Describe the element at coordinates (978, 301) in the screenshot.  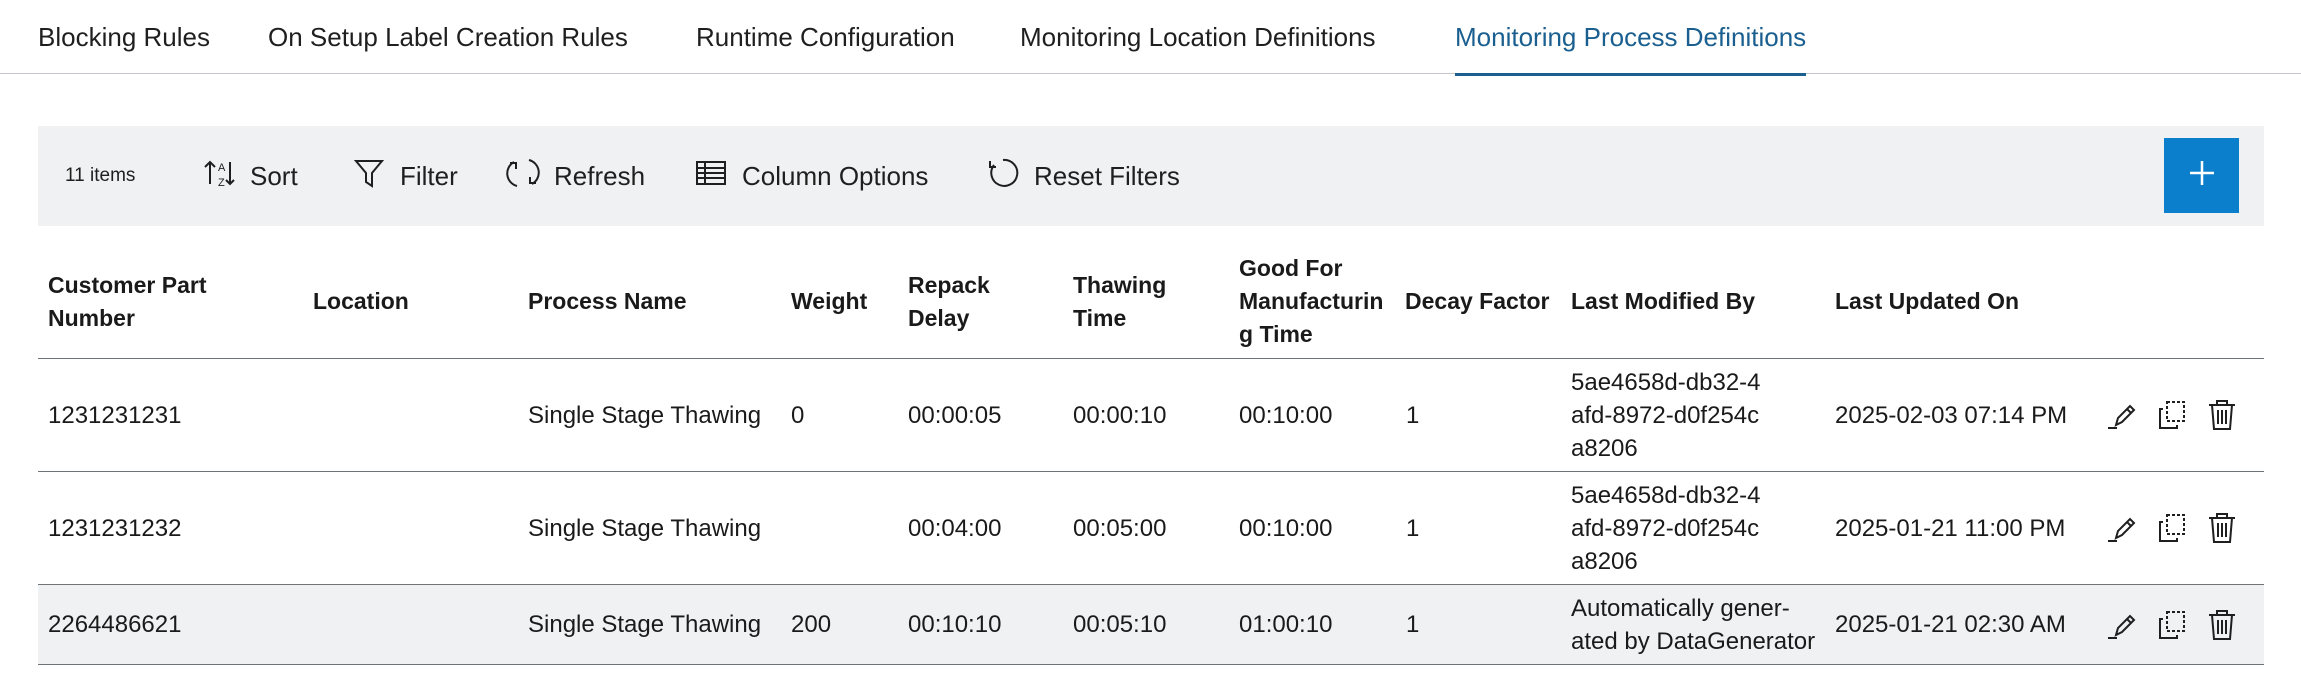
I see `column-header-repack-delay: Repack Delay` at that location.